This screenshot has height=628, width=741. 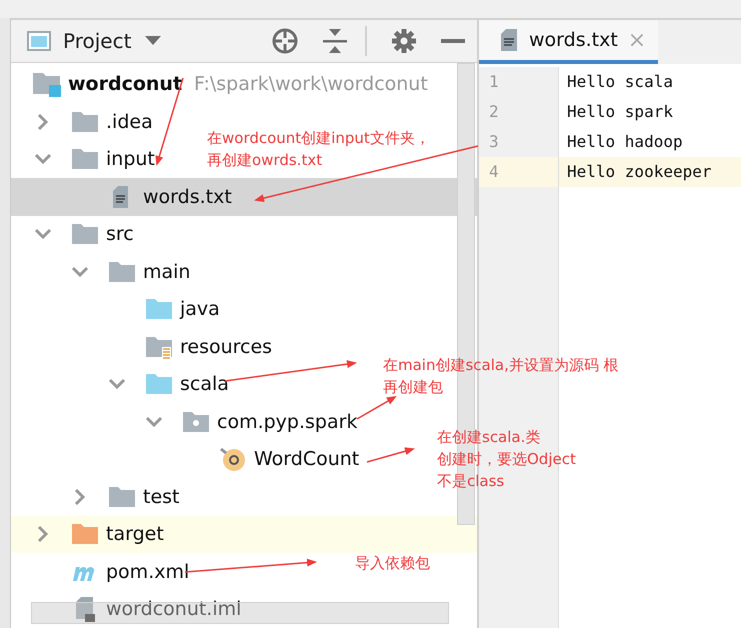 What do you see at coordinates (501, 376) in the screenshot?
I see `annotation-note: 在main创建scala,并设置为源码 根 再创建包` at bounding box center [501, 376].